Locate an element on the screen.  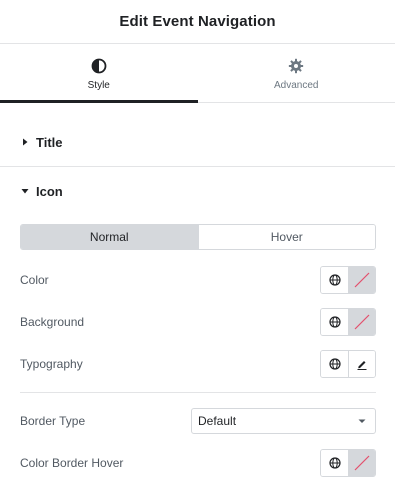
border-type-control: Border Type Default is located at coordinates (198, 421).